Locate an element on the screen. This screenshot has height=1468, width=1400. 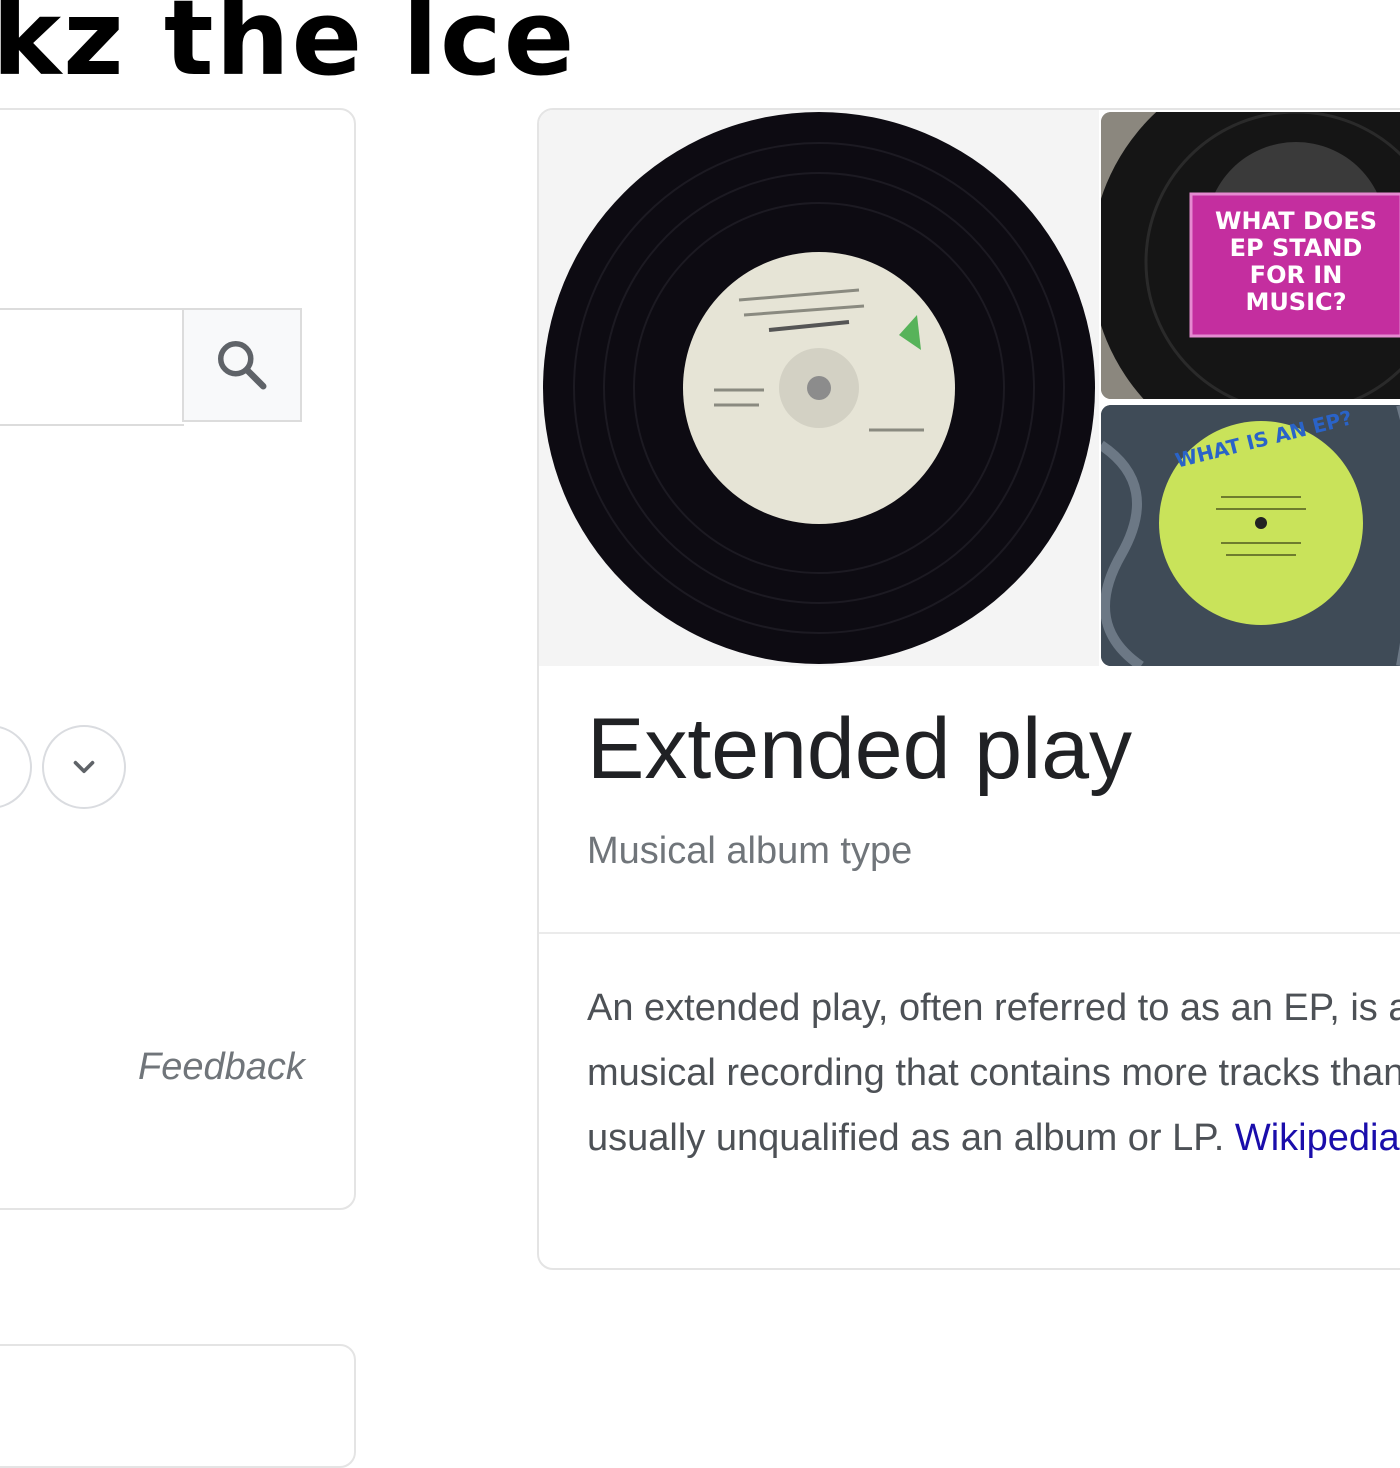
search-icon is located at coordinates (242, 365).